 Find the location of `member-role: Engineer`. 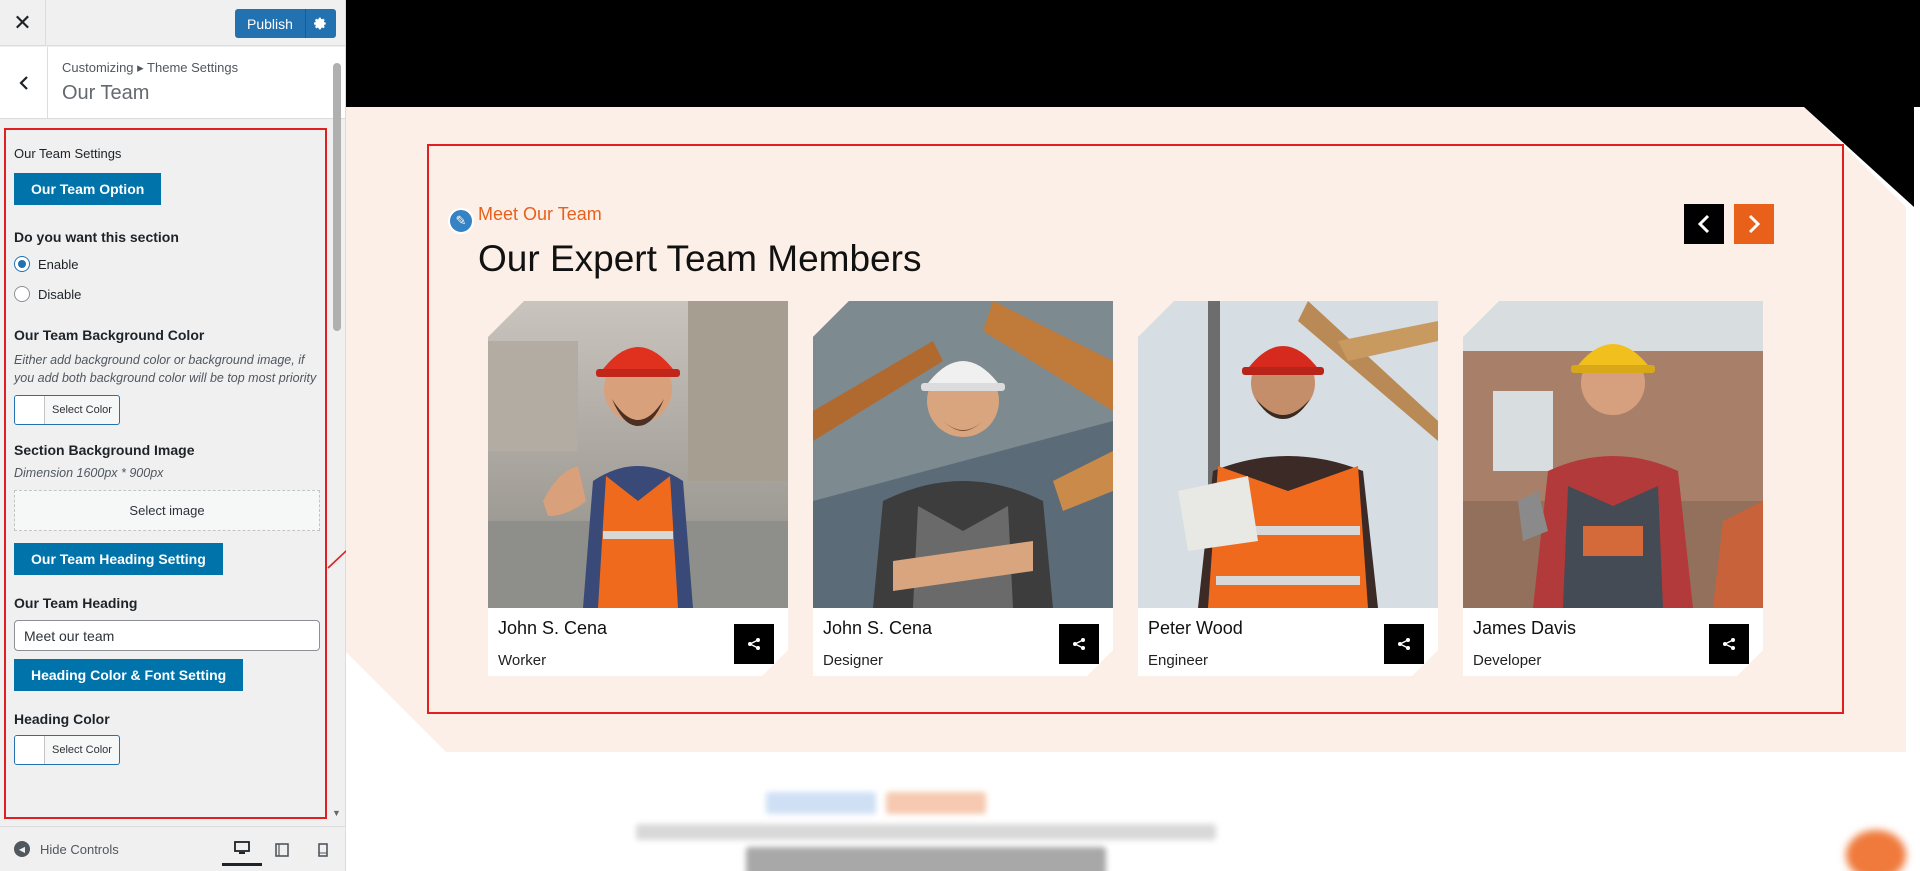

member-role: Engineer is located at coordinates (1178, 660).